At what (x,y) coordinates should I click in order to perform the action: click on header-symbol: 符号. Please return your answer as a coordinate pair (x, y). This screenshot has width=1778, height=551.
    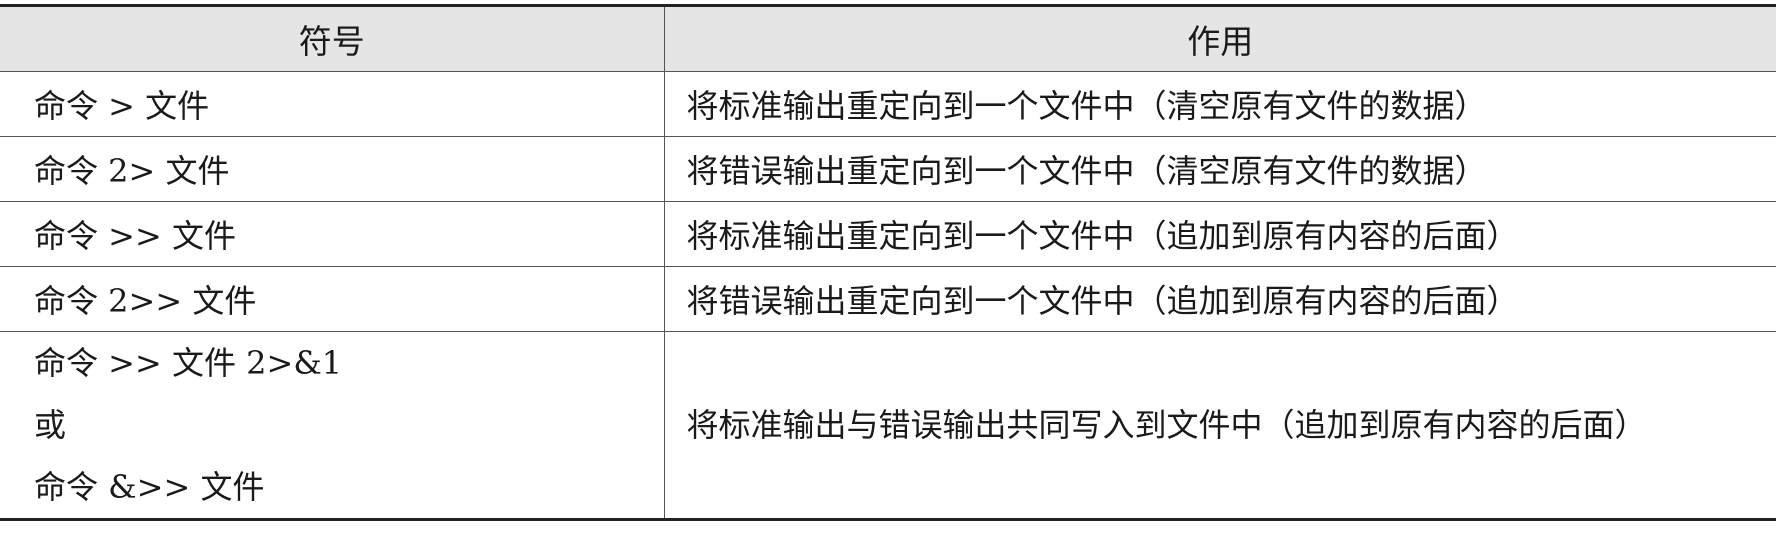
    Looking at the image, I should click on (332, 38).